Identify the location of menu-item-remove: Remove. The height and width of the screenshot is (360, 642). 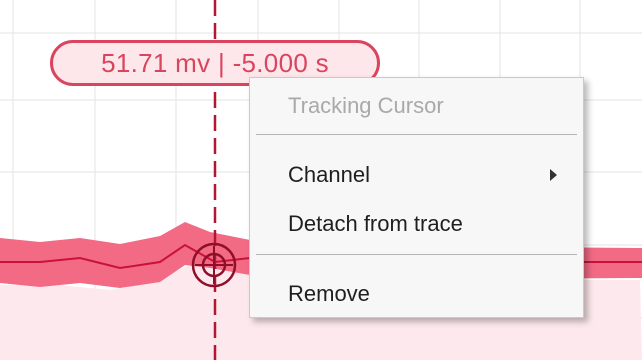
(416, 294).